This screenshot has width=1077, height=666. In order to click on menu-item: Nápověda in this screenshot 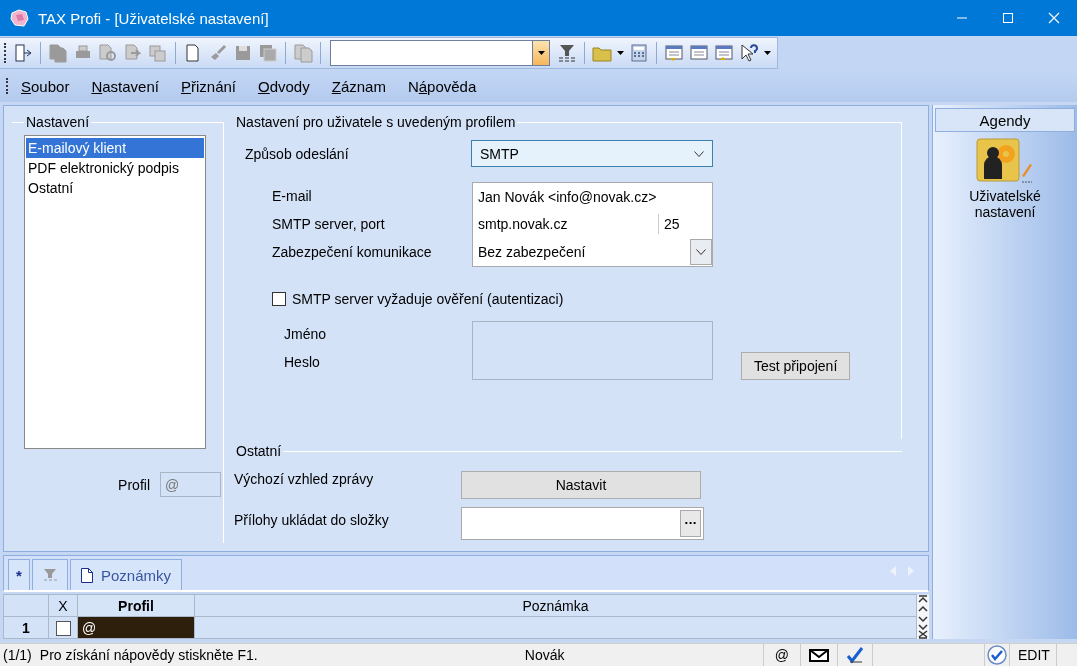, I will do `click(442, 86)`.